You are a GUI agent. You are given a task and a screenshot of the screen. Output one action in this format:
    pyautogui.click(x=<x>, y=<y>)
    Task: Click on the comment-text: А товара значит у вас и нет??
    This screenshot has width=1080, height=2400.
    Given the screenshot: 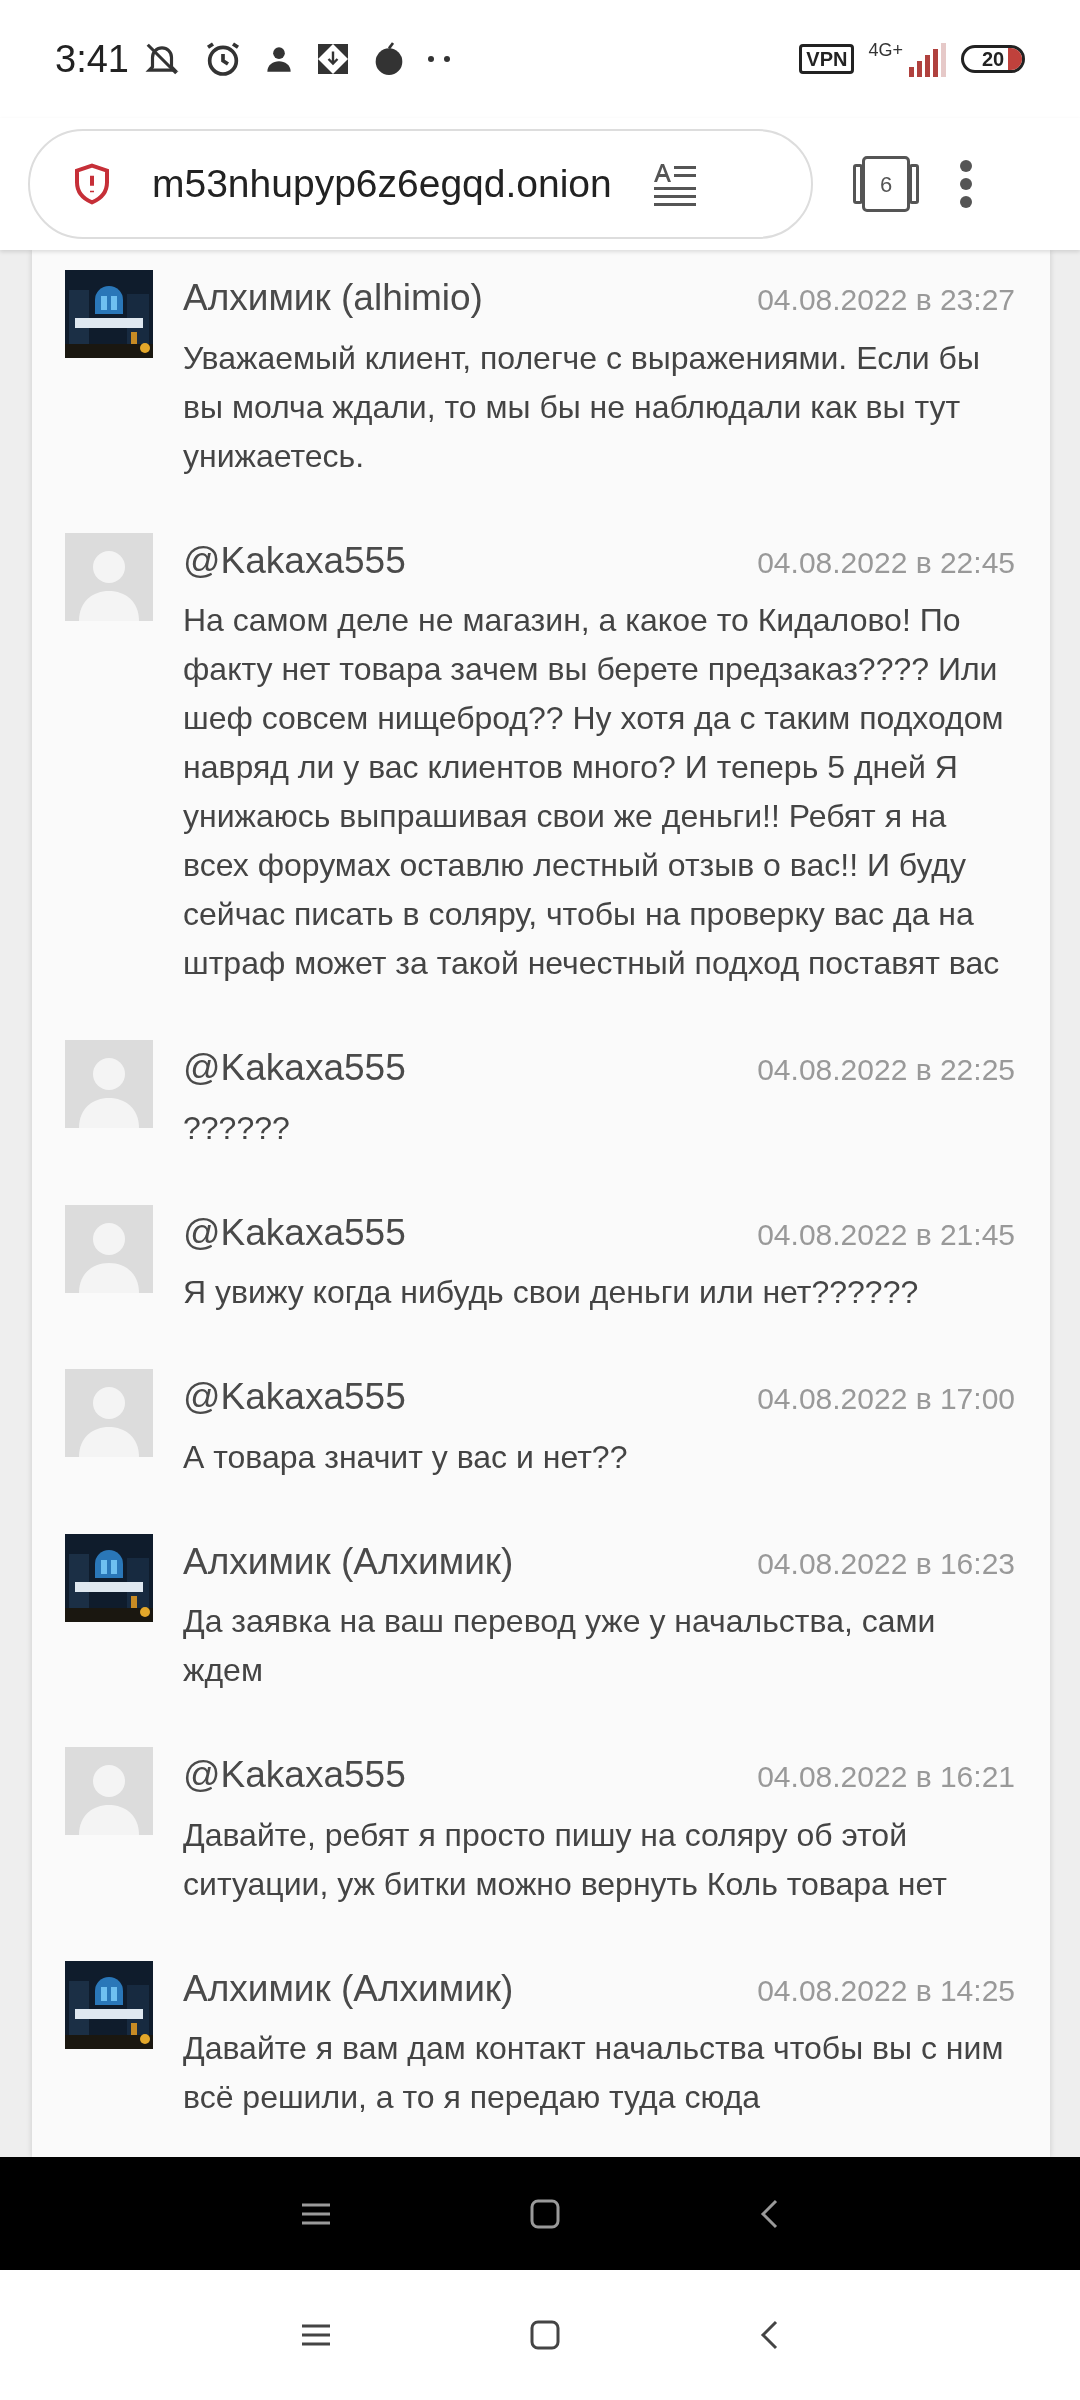 What is the action you would take?
    pyautogui.click(x=406, y=1457)
    